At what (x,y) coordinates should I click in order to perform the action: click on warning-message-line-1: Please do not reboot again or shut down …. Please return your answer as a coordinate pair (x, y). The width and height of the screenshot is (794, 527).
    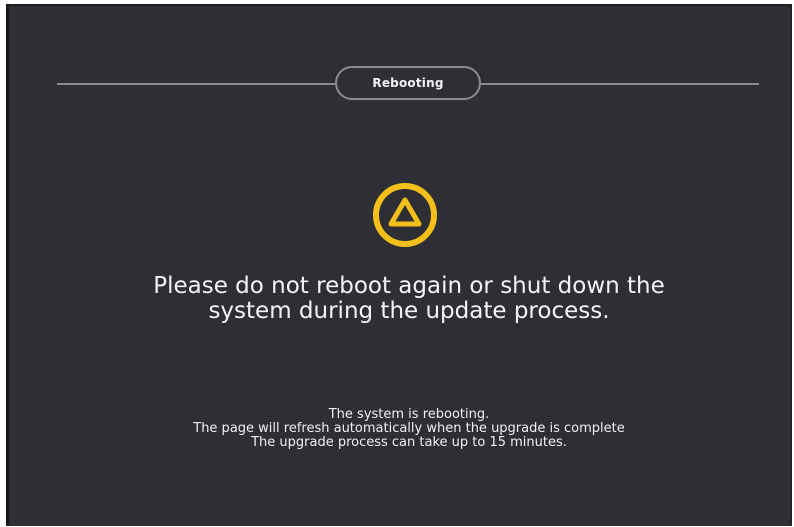
    Looking at the image, I should click on (409, 286).